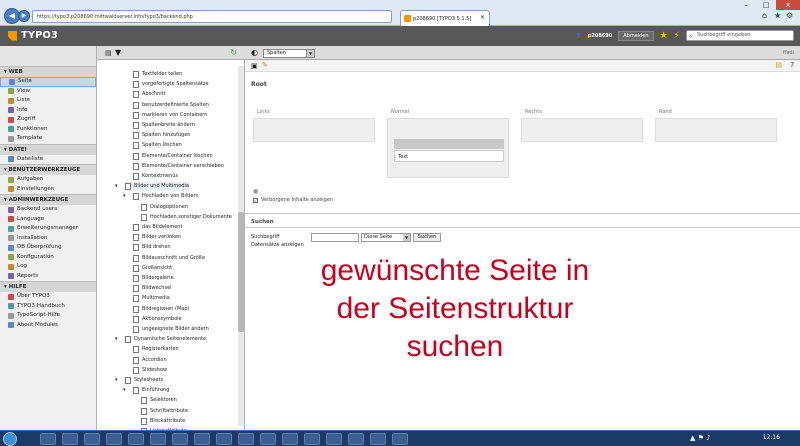 The image size is (800, 446). I want to click on tree-node: Spalten hinzufügen, so click(161, 135).